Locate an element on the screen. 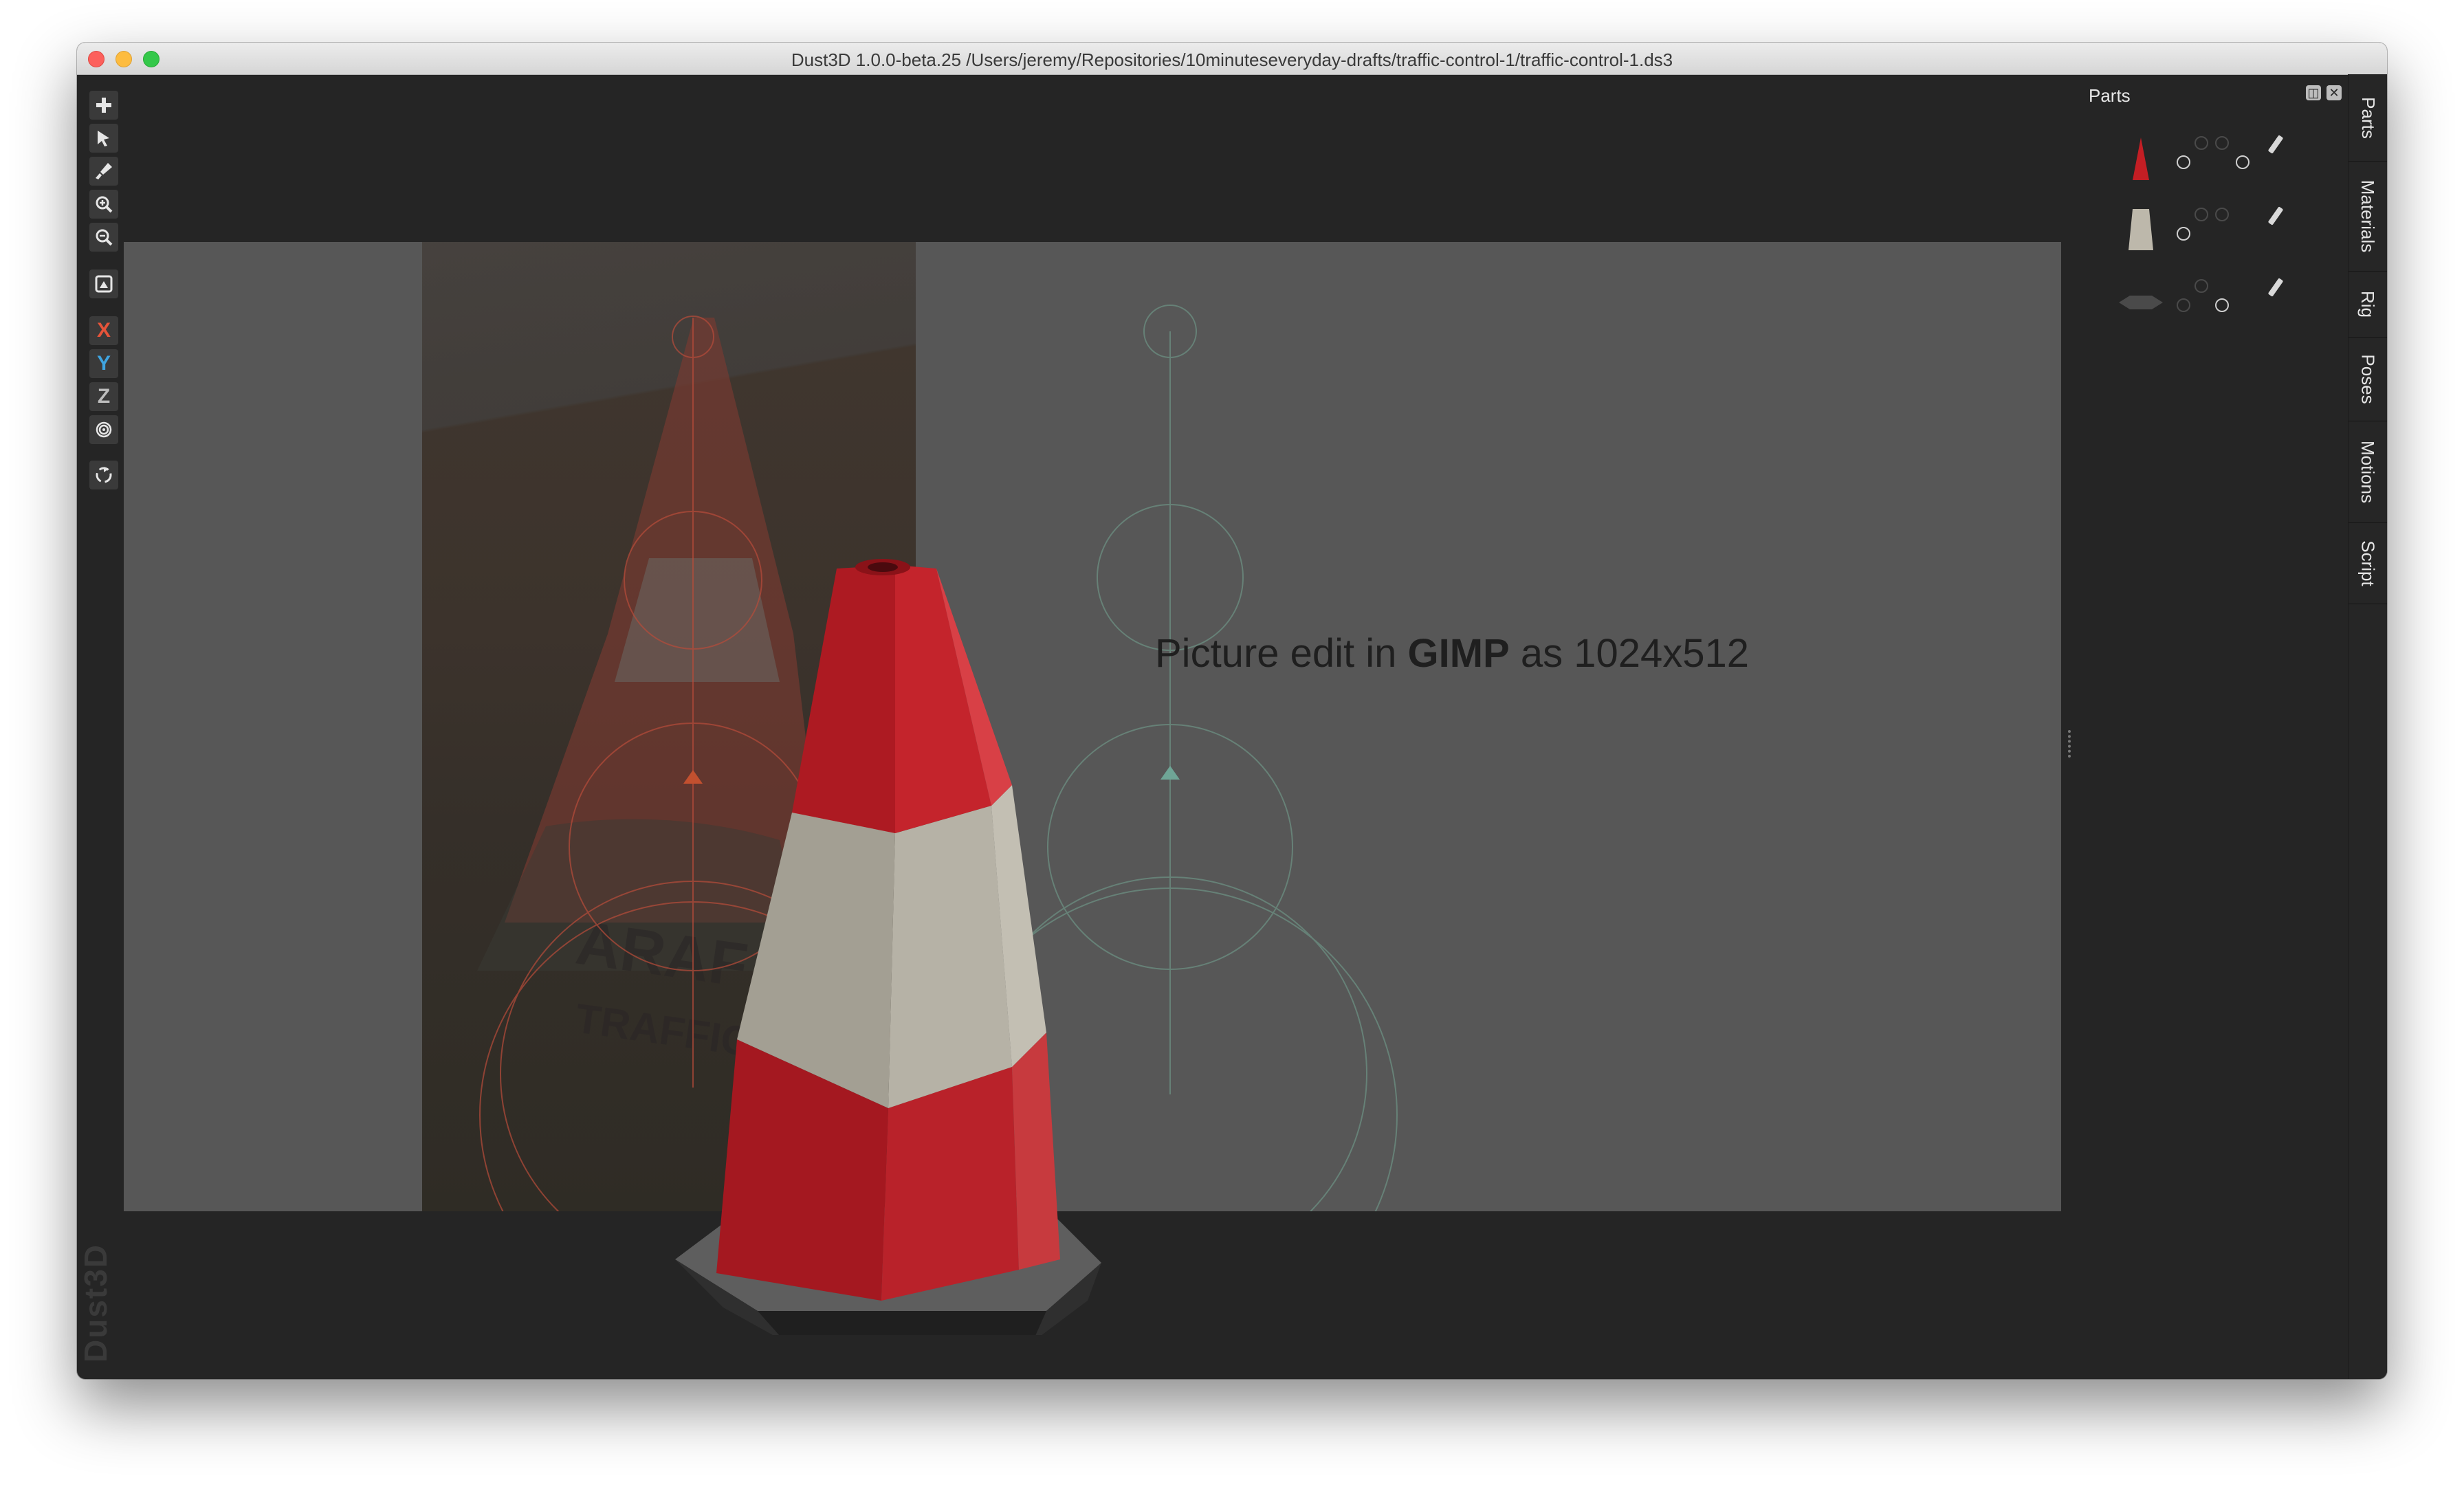 The image size is (2464, 1489). side-tabs: Parts Materials Rig Poses Motions Script is located at coordinates (2367, 726).